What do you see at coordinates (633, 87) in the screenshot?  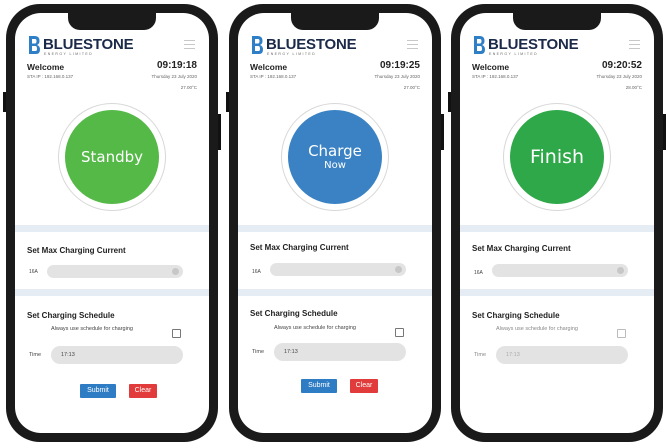 I see `temperature: 28.00°C` at bounding box center [633, 87].